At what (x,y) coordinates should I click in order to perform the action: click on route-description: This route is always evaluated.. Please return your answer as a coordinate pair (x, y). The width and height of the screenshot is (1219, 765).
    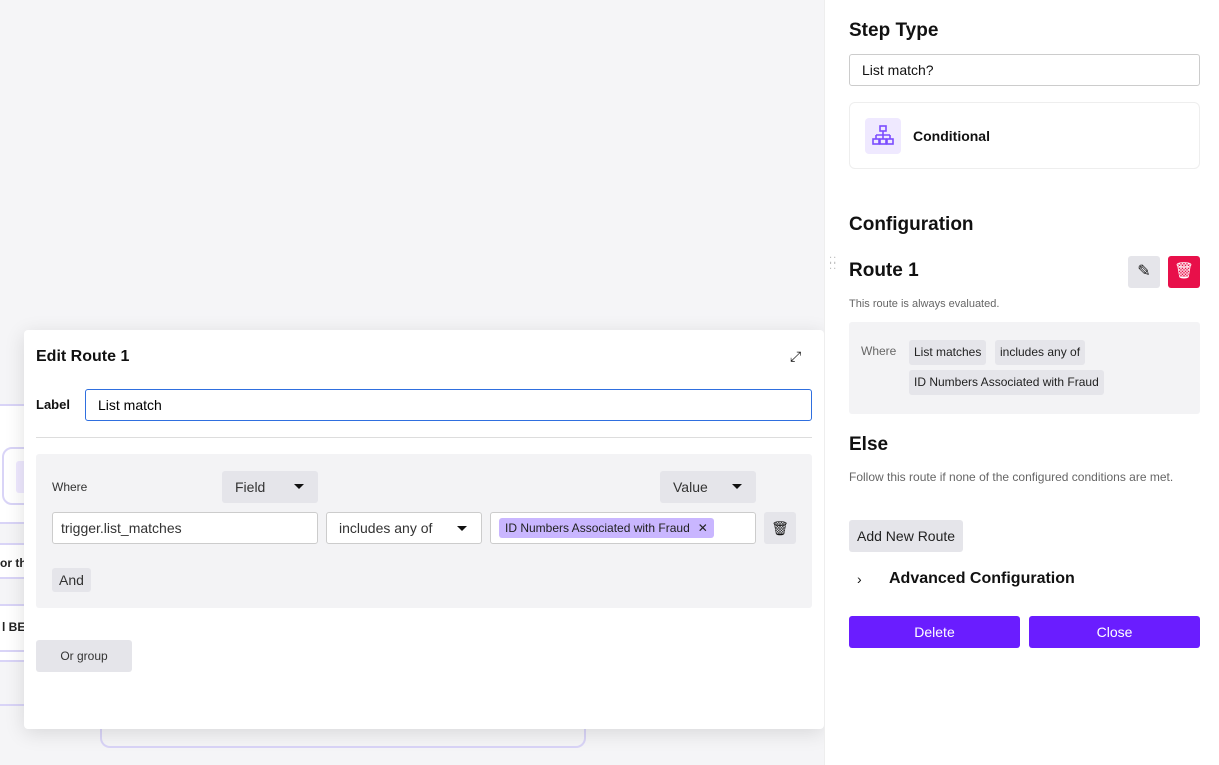
    Looking at the image, I should click on (924, 304).